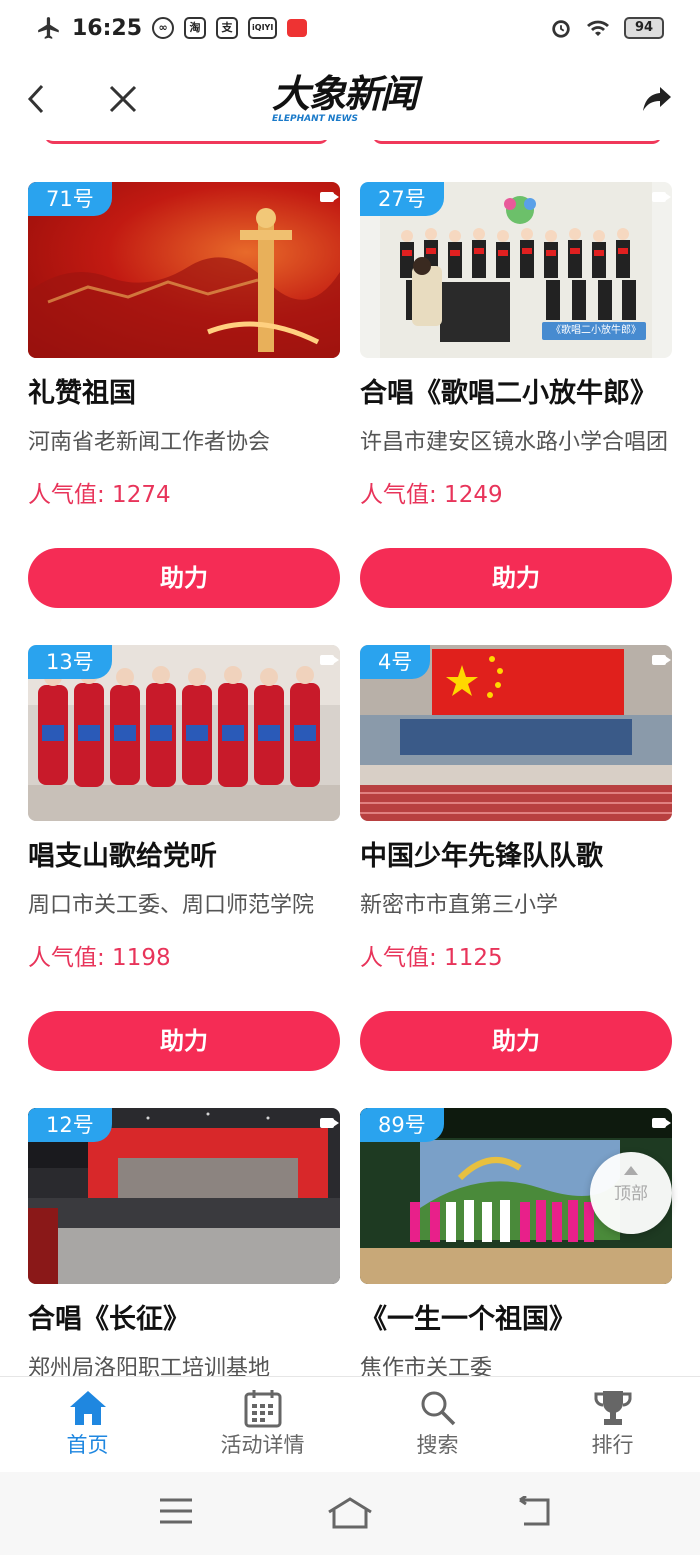  What do you see at coordinates (297, 28) in the screenshot?
I see `notification-red-icon` at bounding box center [297, 28].